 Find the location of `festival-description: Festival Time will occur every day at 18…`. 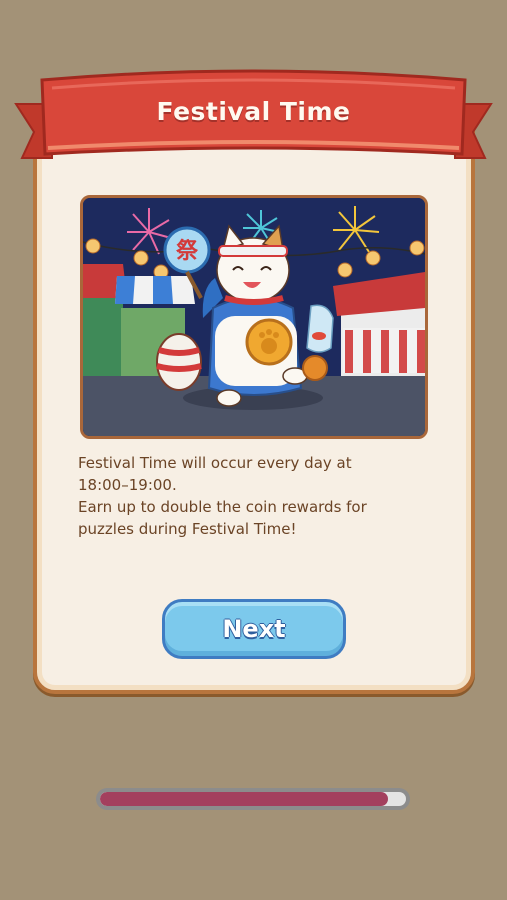

festival-description: Festival Time will occur every day at 18… is located at coordinates (258, 496).